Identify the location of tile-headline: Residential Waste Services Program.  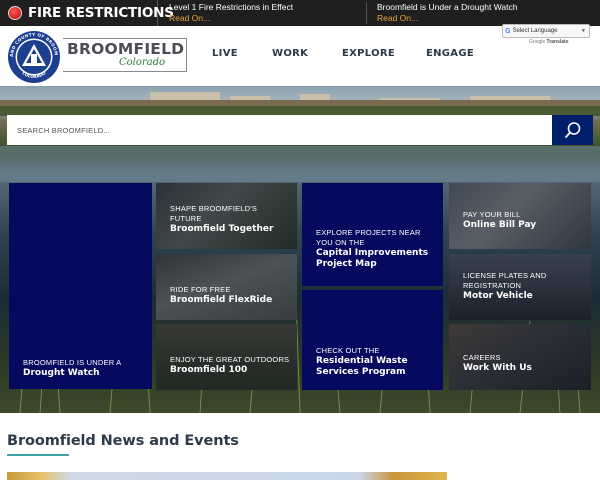
(362, 366).